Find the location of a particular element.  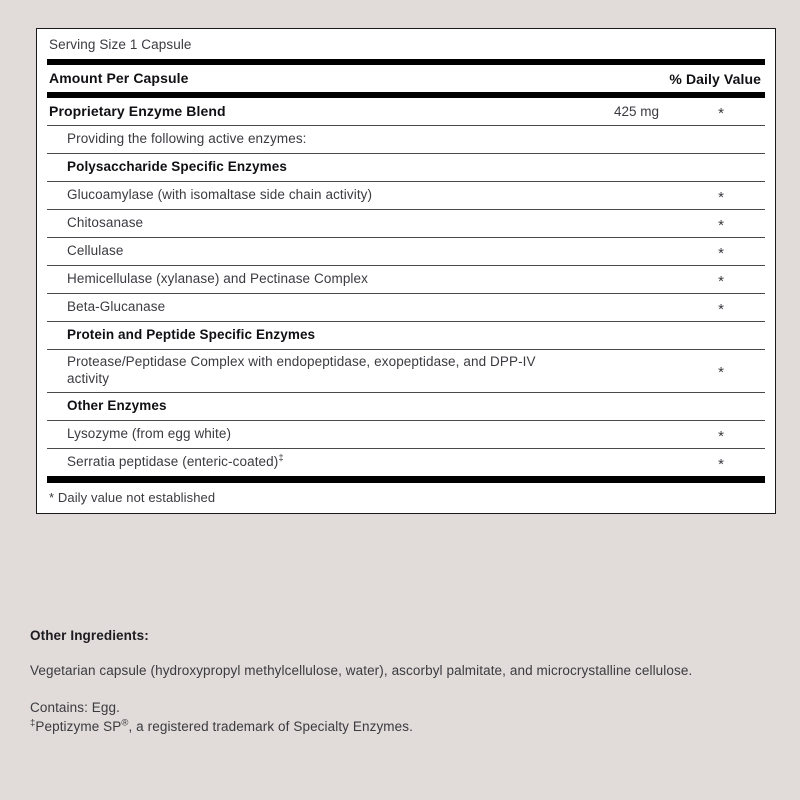

row-name: Beta-Glucanase is located at coordinates (116, 307).